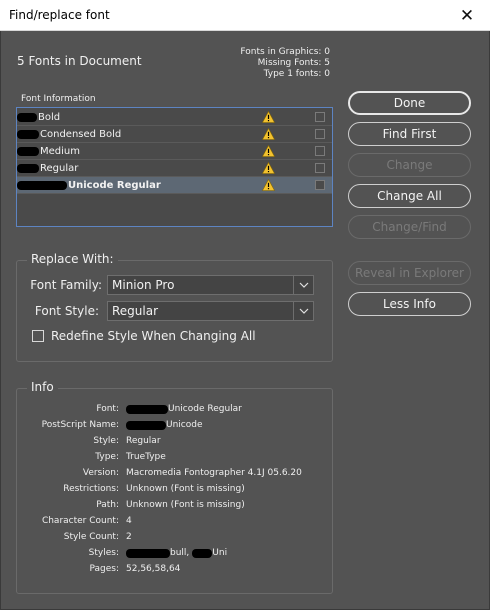 The image size is (490, 610). What do you see at coordinates (59, 168) in the screenshot?
I see `font-name: Regular` at bounding box center [59, 168].